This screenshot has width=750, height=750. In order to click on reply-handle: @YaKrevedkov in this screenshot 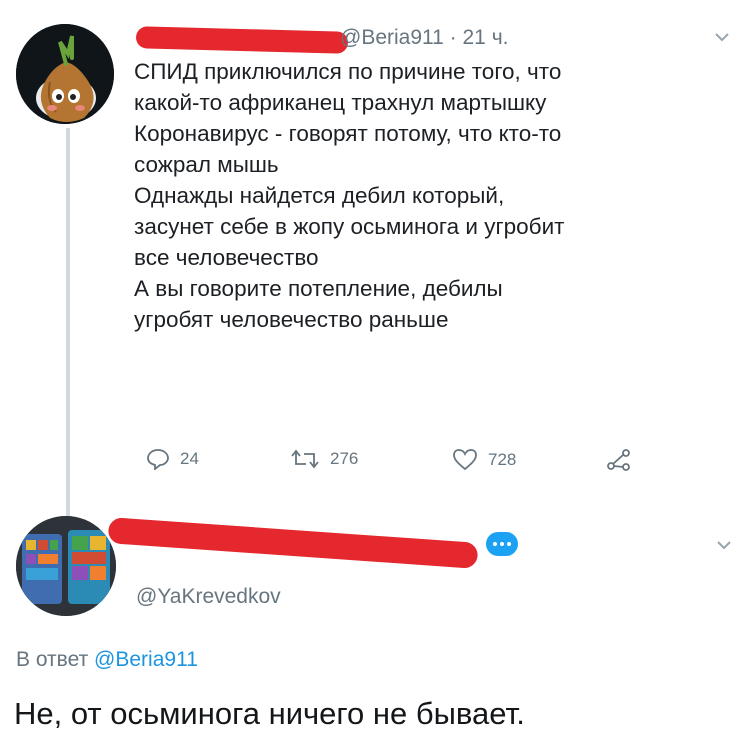, I will do `click(208, 597)`.